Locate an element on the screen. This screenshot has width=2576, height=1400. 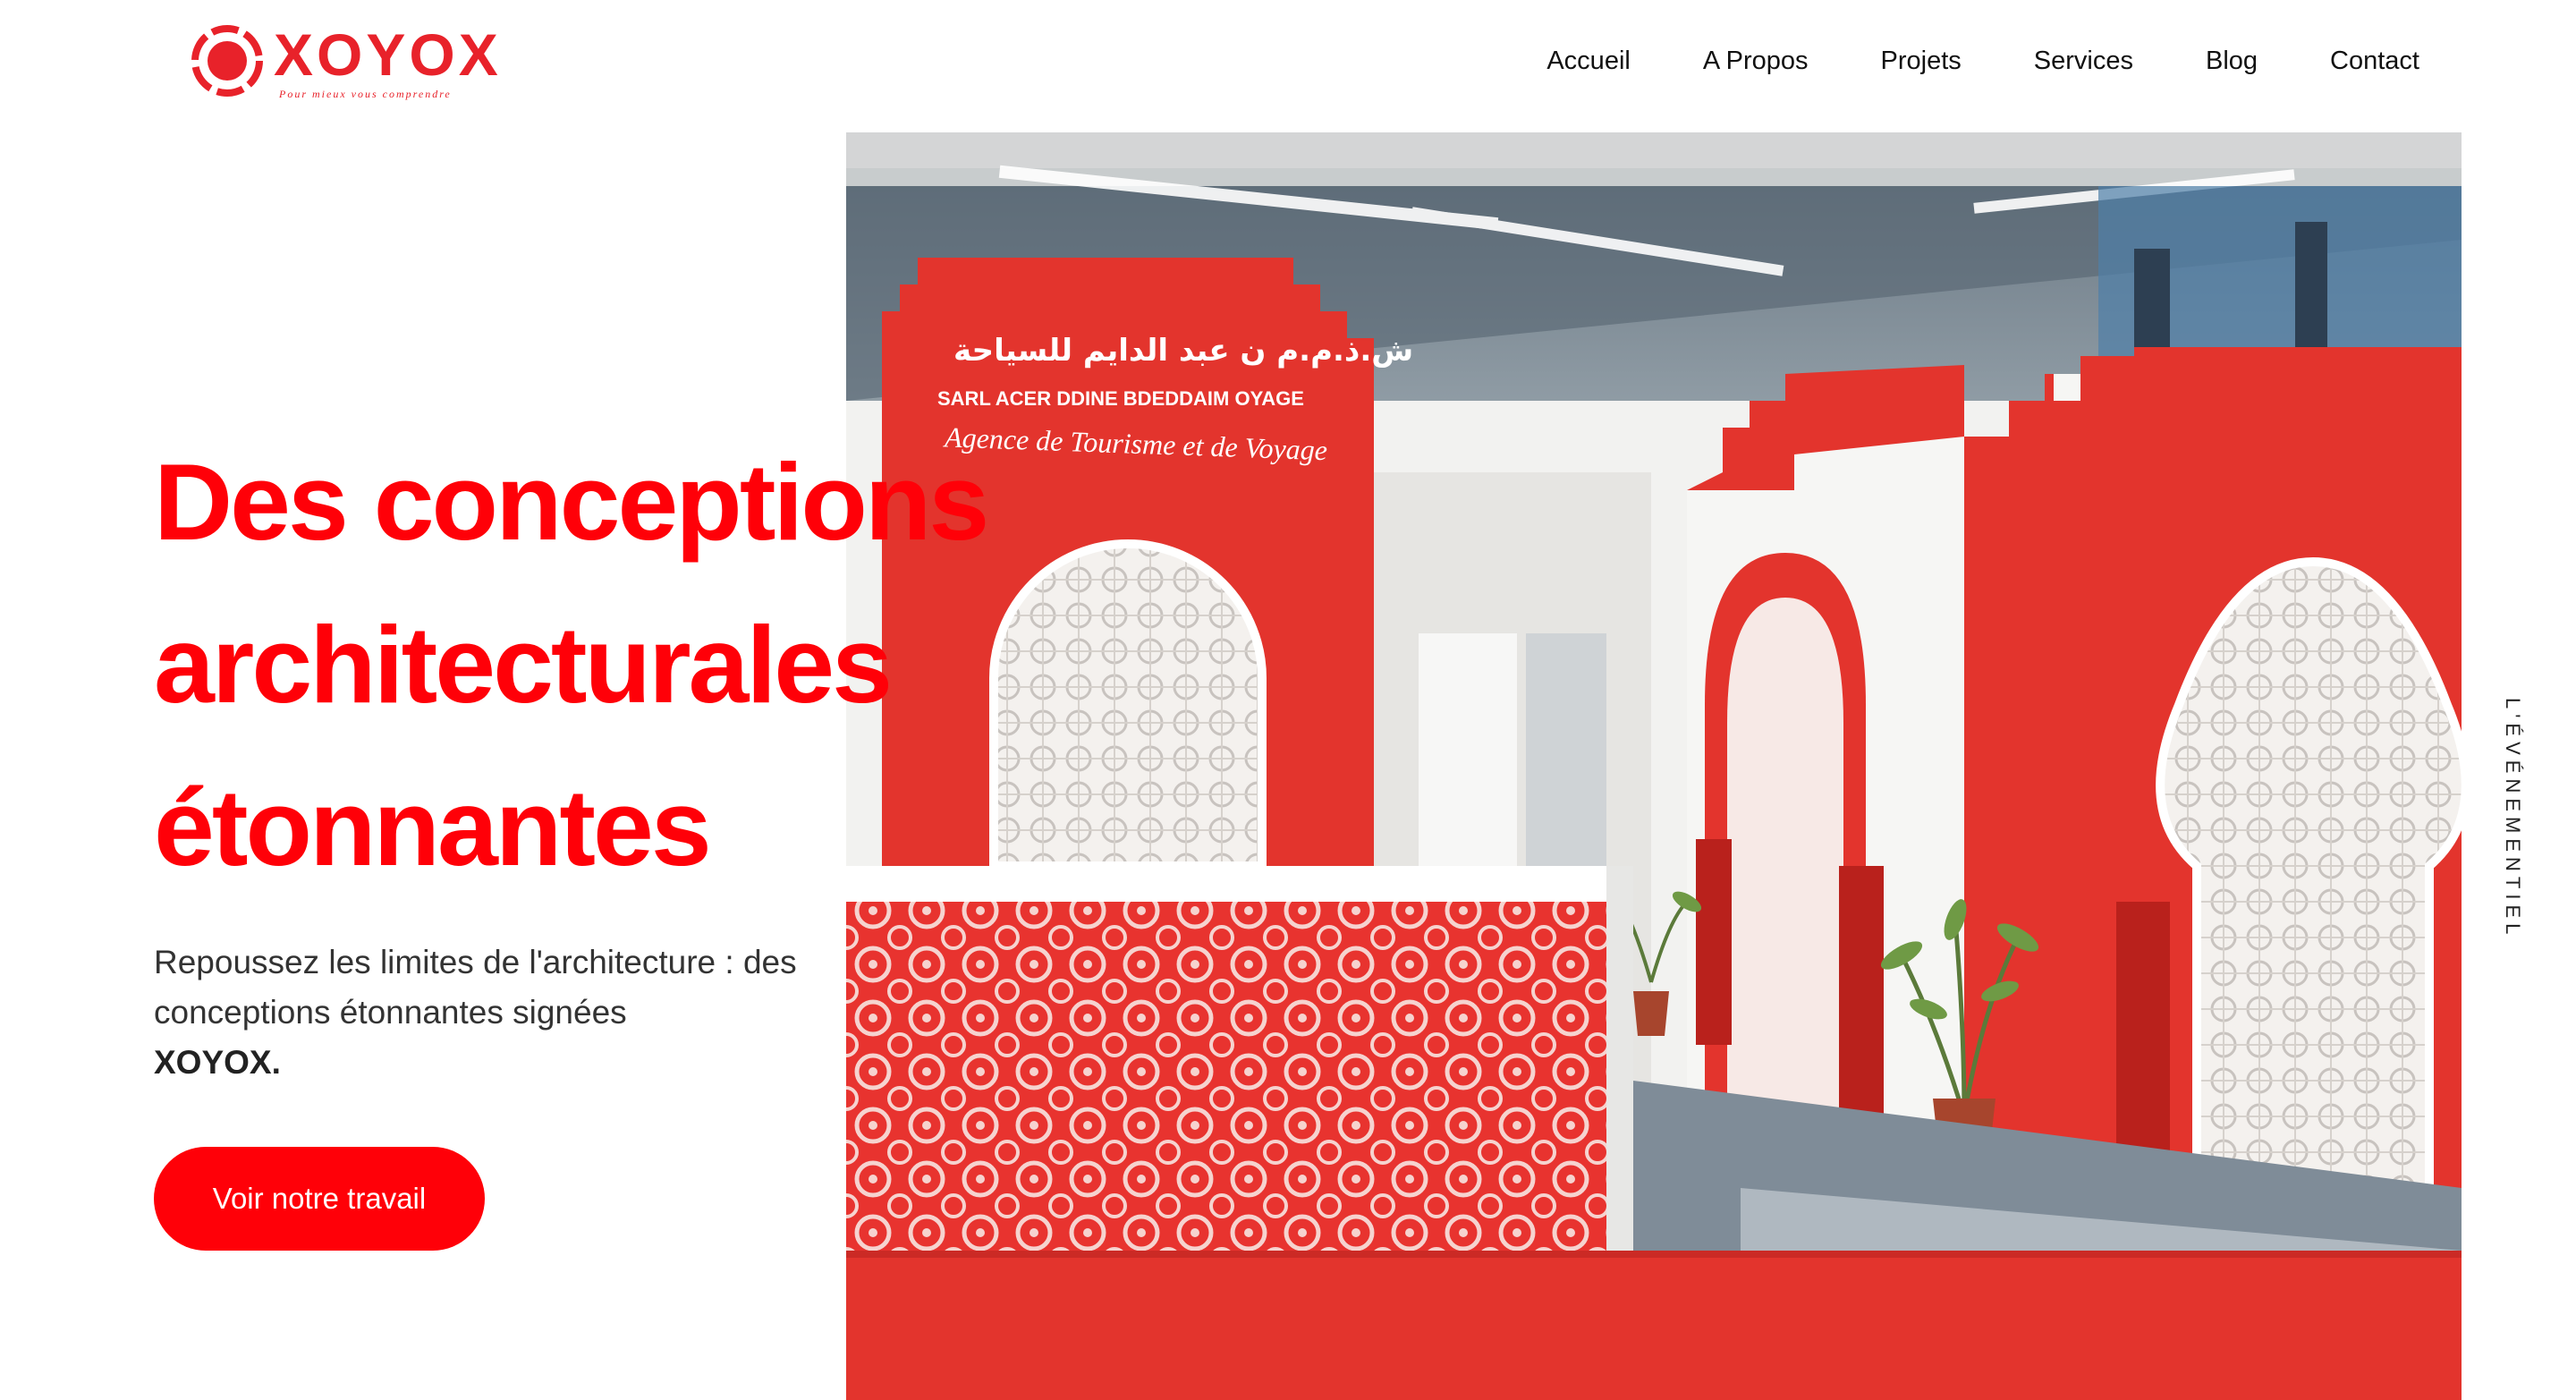
nav-projets: Projets is located at coordinates (1921, 61).